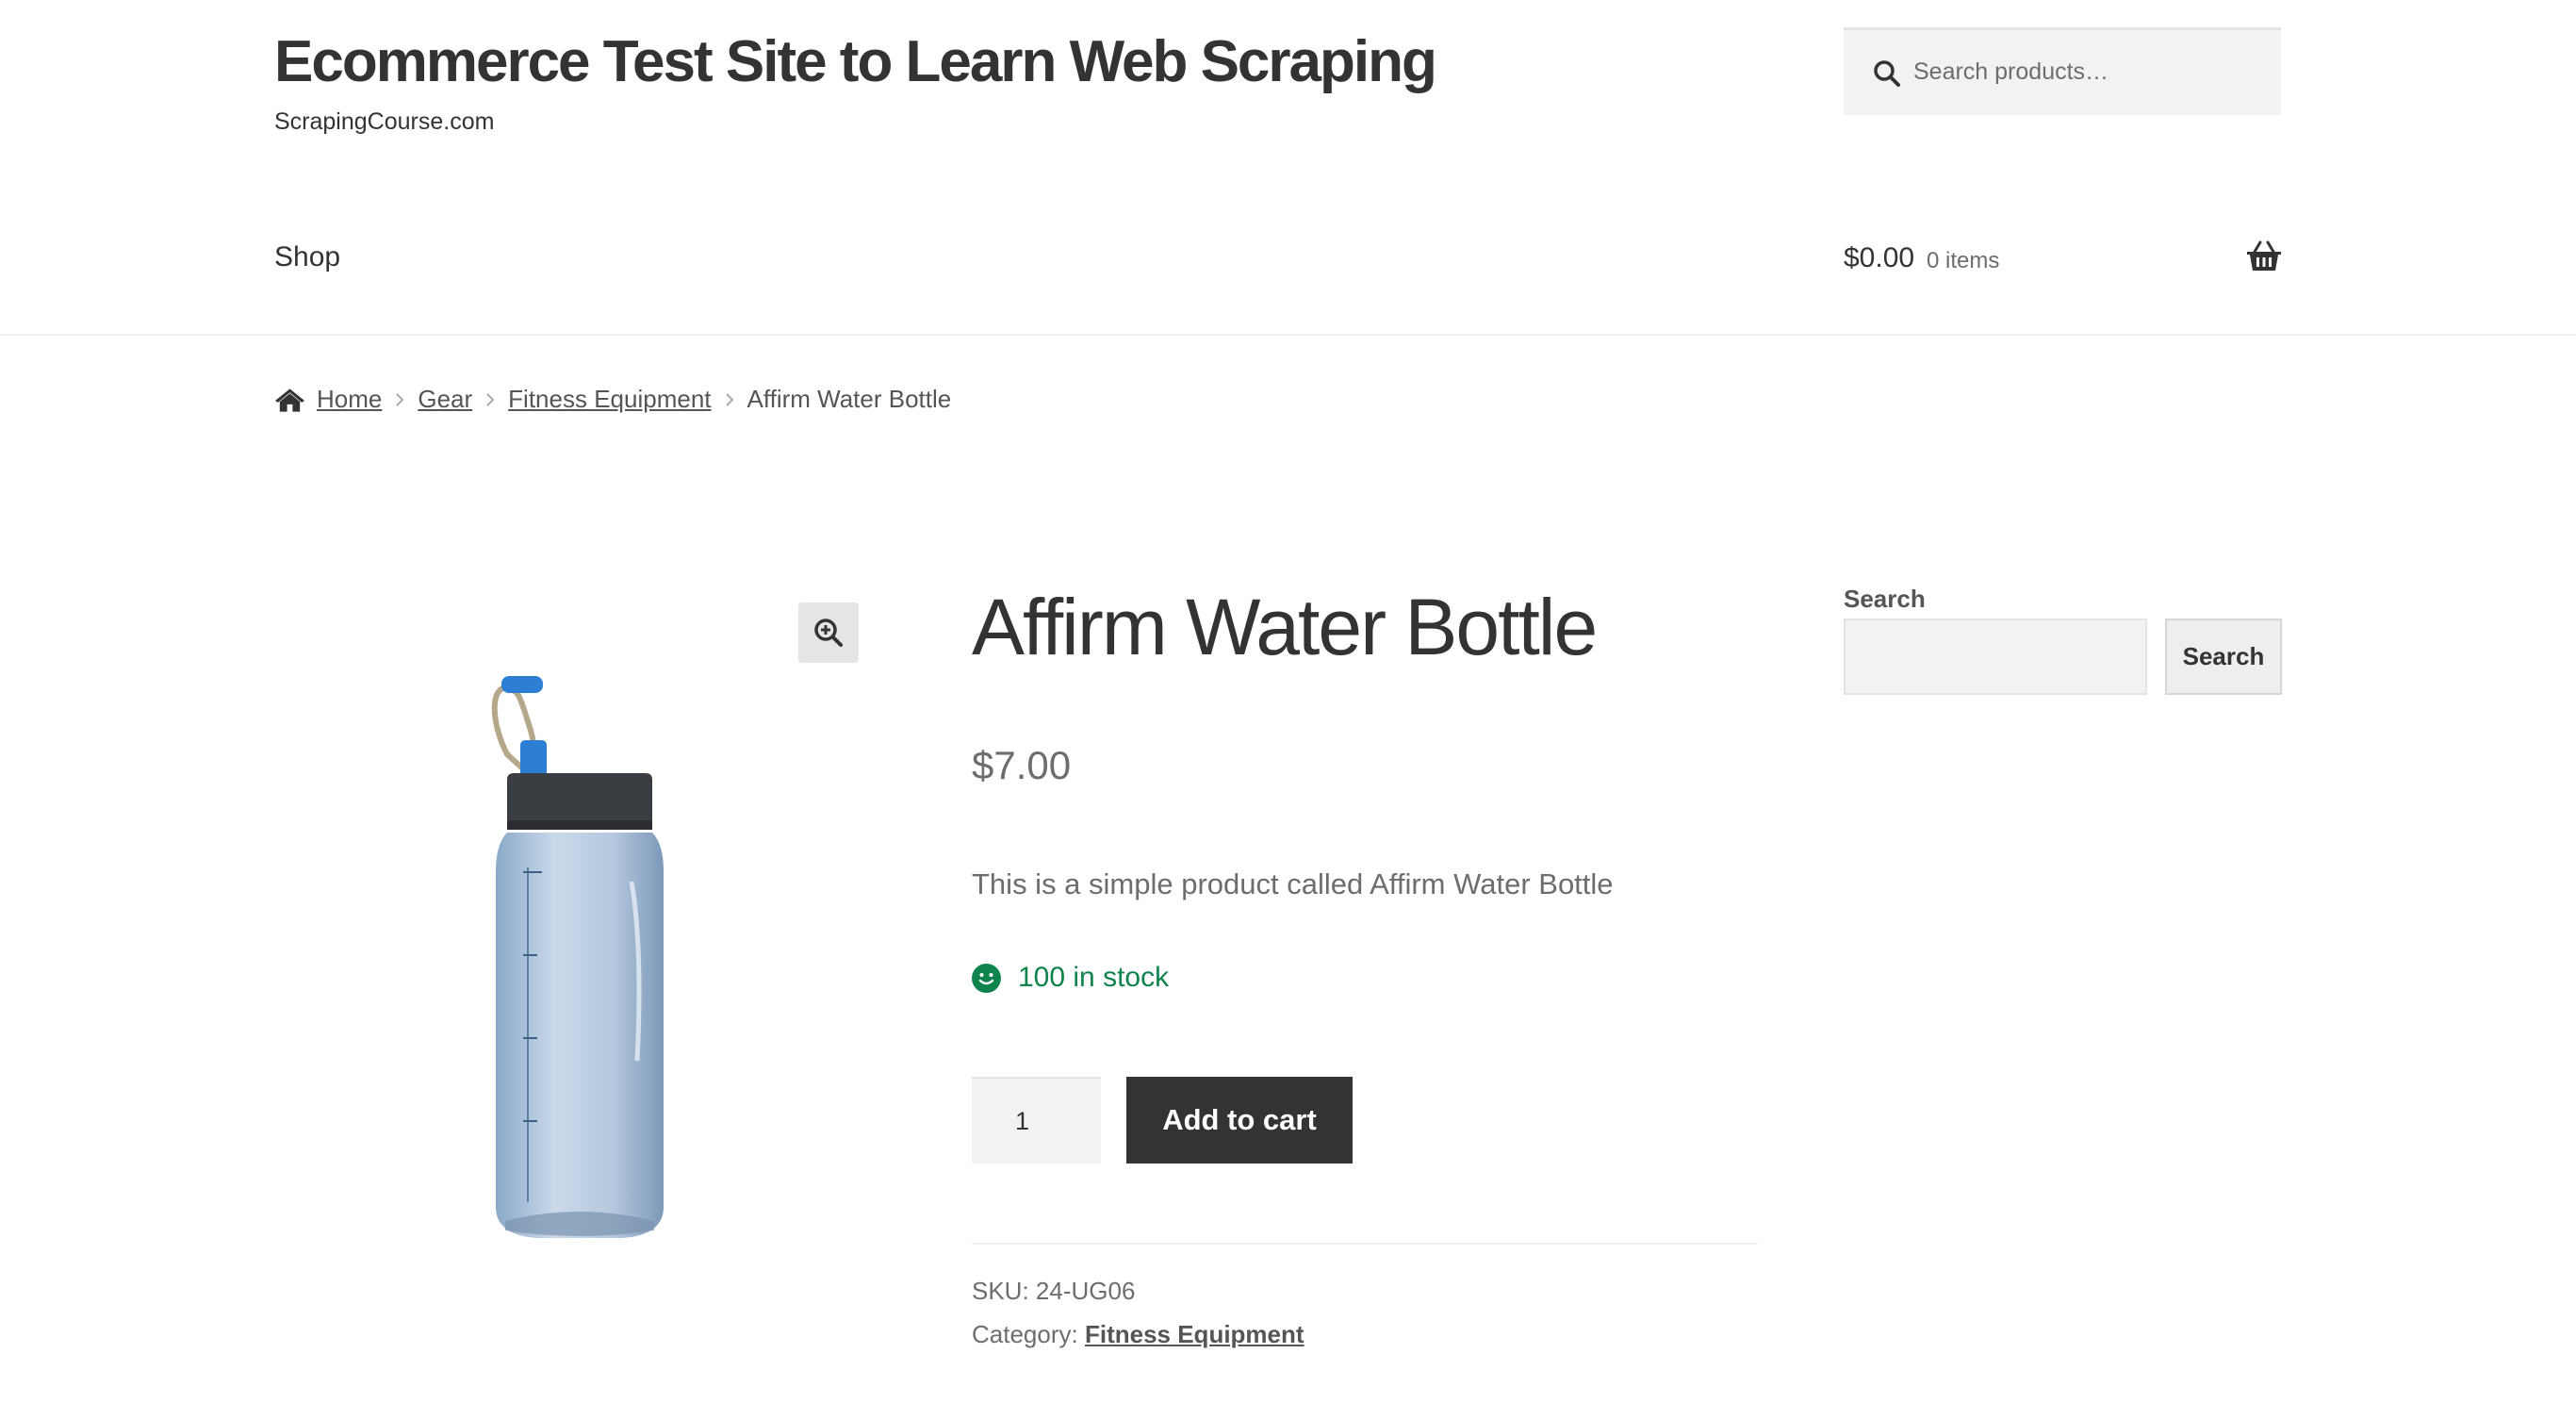  What do you see at coordinates (2264, 256) in the screenshot?
I see `cart-basket-icon` at bounding box center [2264, 256].